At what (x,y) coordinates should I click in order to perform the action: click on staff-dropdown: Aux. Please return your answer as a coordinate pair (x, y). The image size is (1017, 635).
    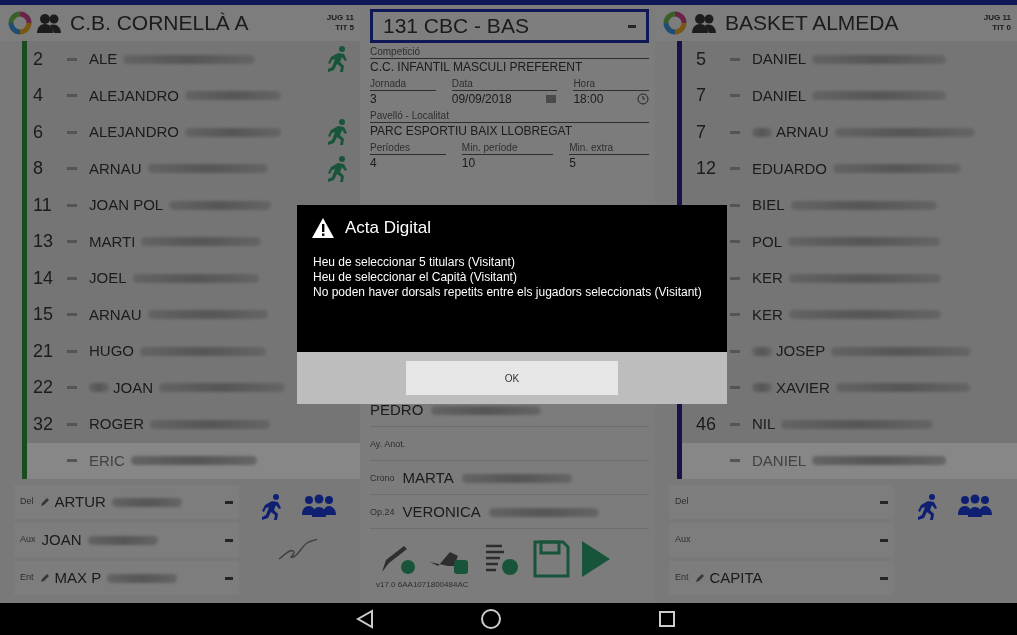
    Looking at the image, I should click on (781, 540).